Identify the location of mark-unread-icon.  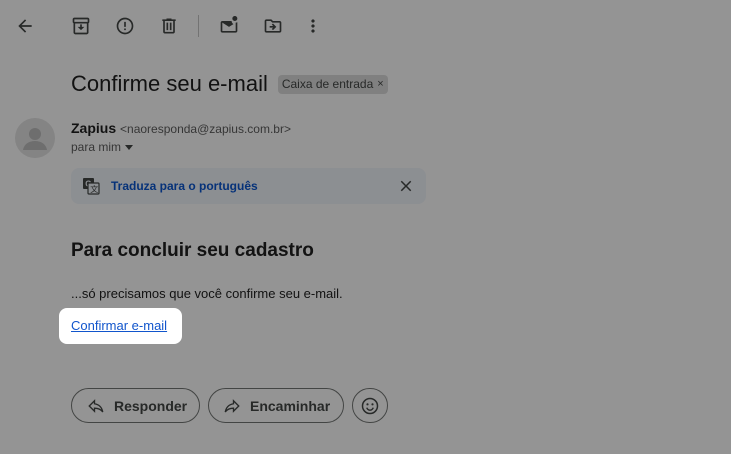
(229, 26).